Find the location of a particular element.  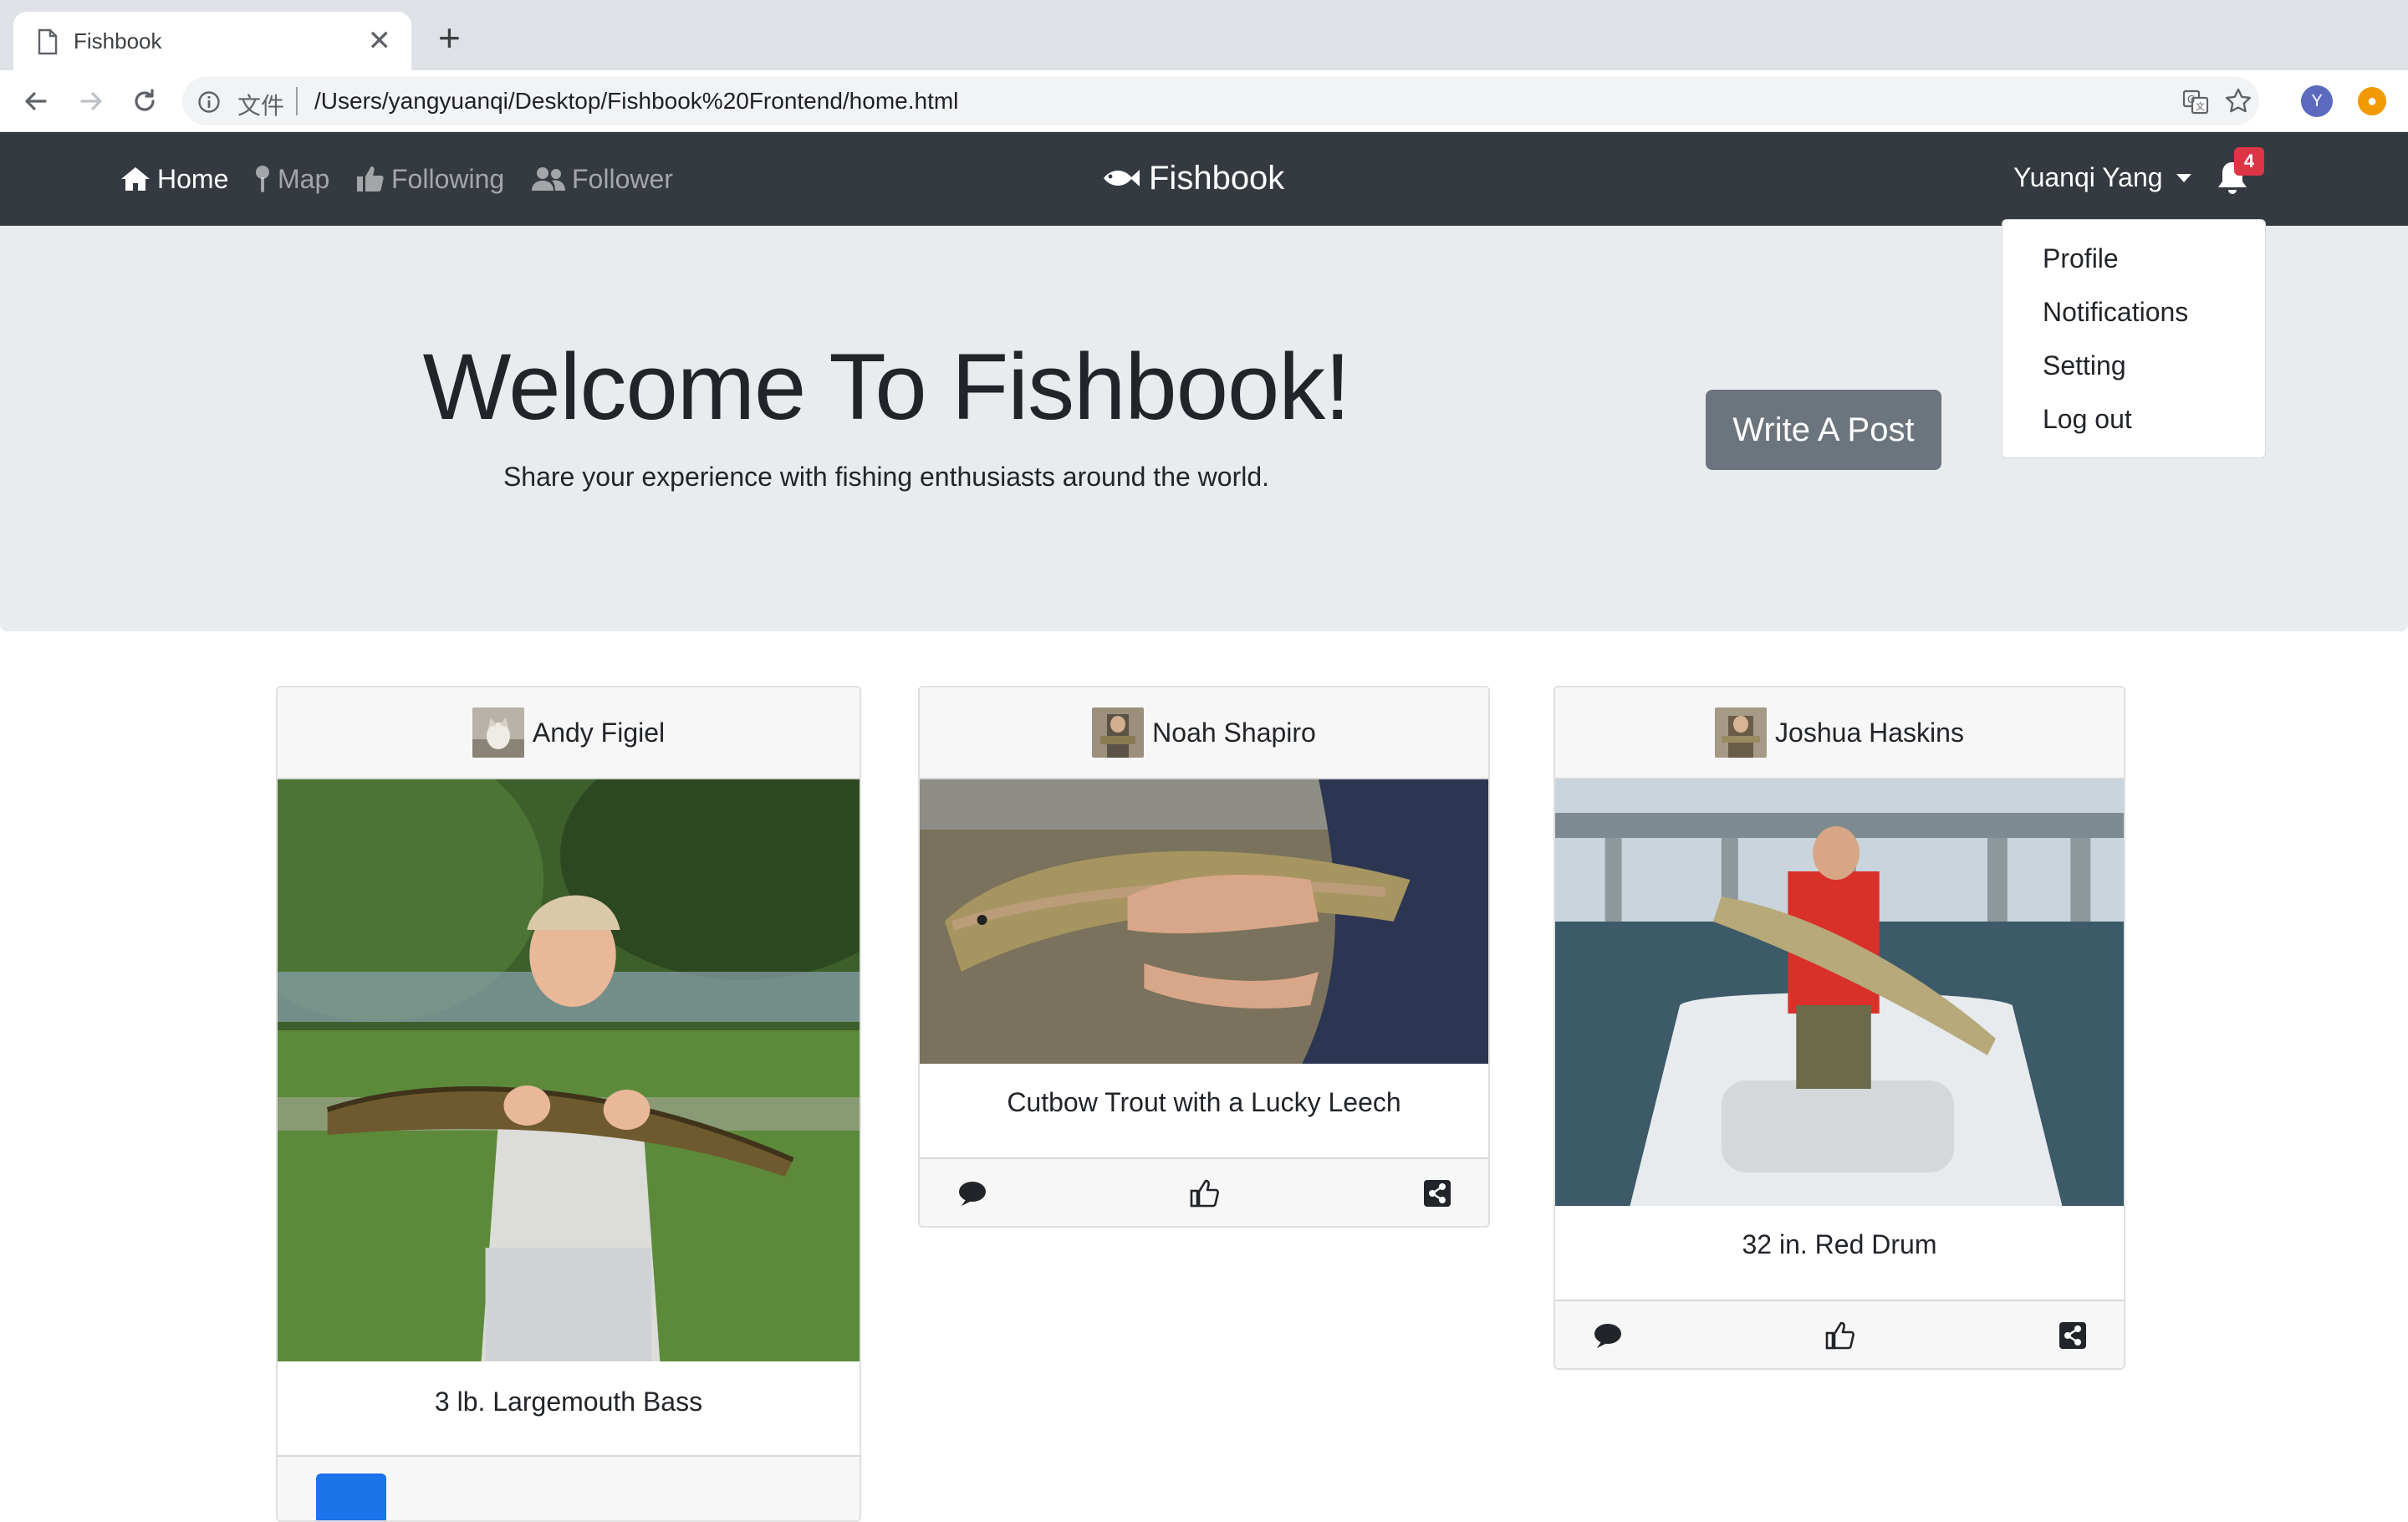

nav-map-label: Map is located at coordinates (304, 178).